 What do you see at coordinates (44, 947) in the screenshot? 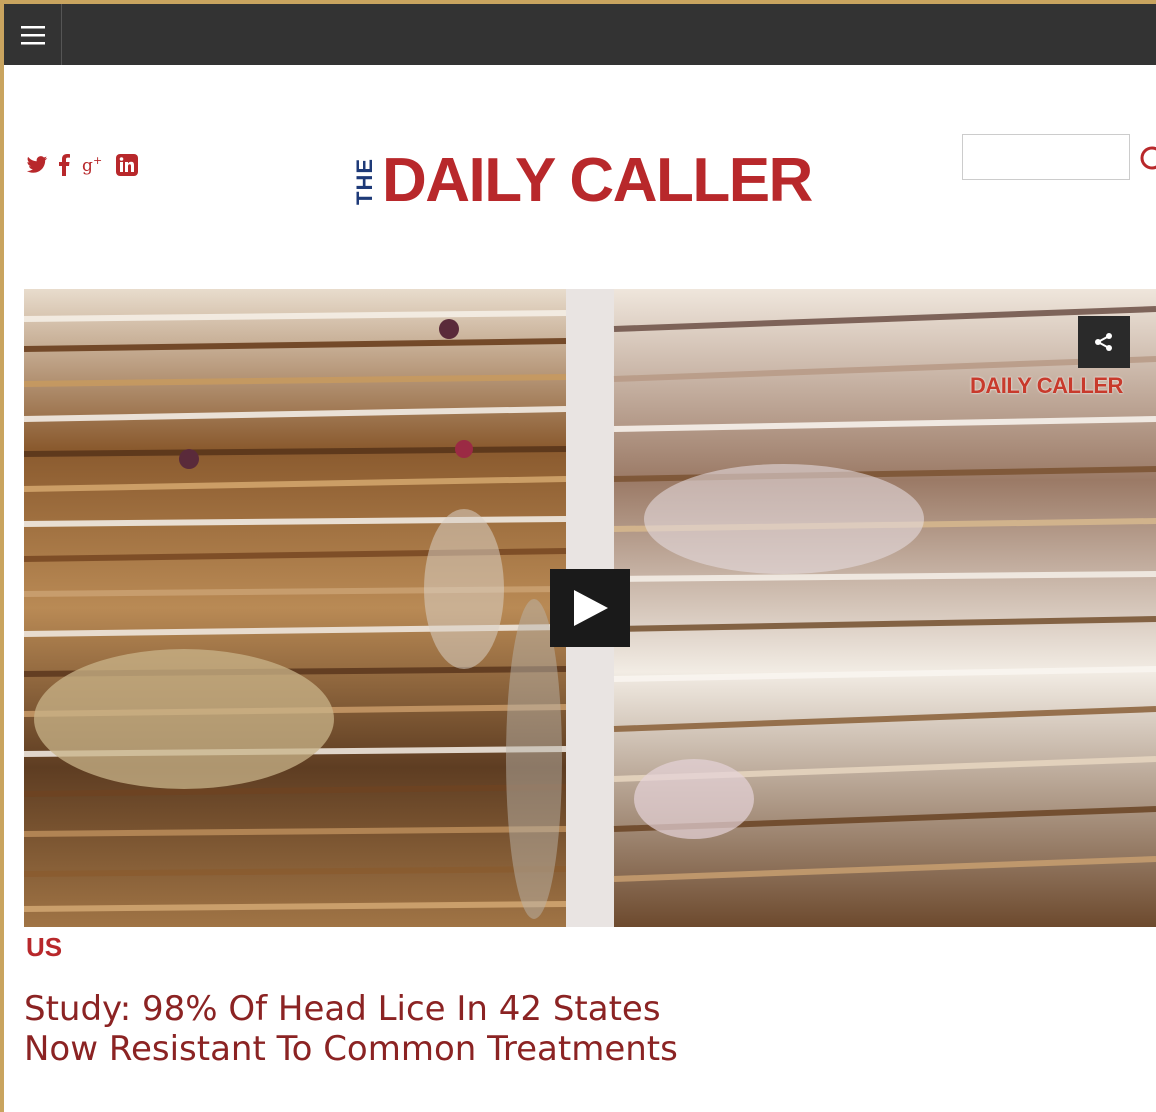
I see `article-category: US` at bounding box center [44, 947].